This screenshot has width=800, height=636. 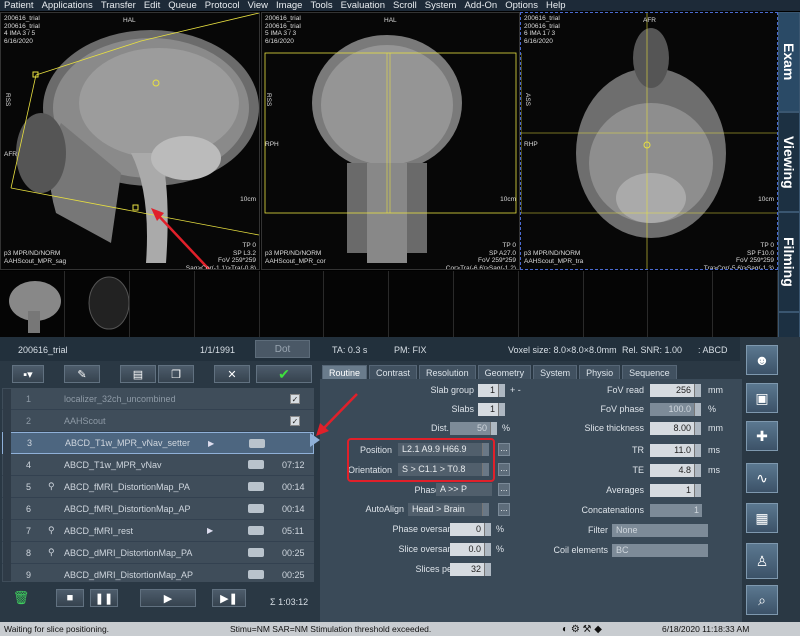 What do you see at coordinates (672, 470) in the screenshot?
I see `te-field: 4.8` at bounding box center [672, 470].